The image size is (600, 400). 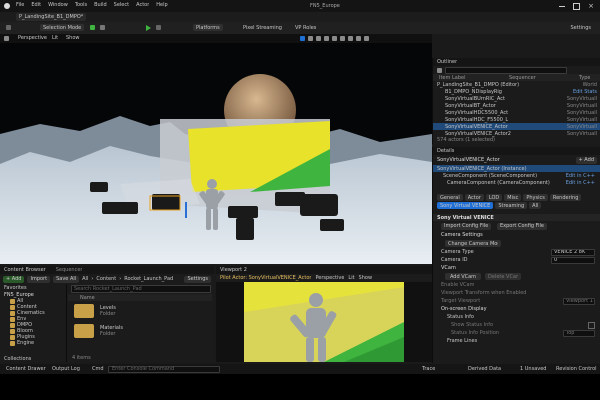 What do you see at coordinates (342, 38) in the screenshot?
I see `snap-icon` at bounding box center [342, 38].